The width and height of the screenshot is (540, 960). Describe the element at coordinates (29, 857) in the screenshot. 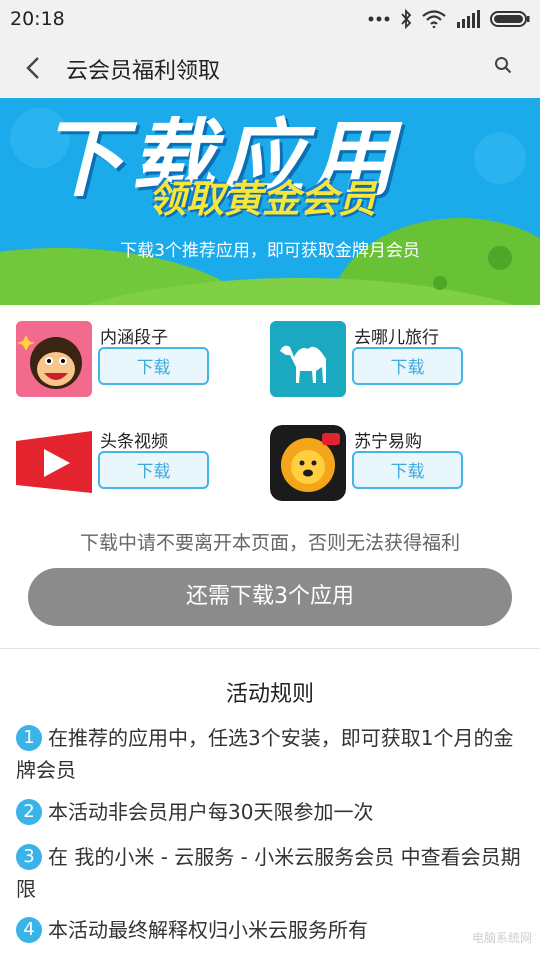

I see `rule-number-badge: 3` at that location.